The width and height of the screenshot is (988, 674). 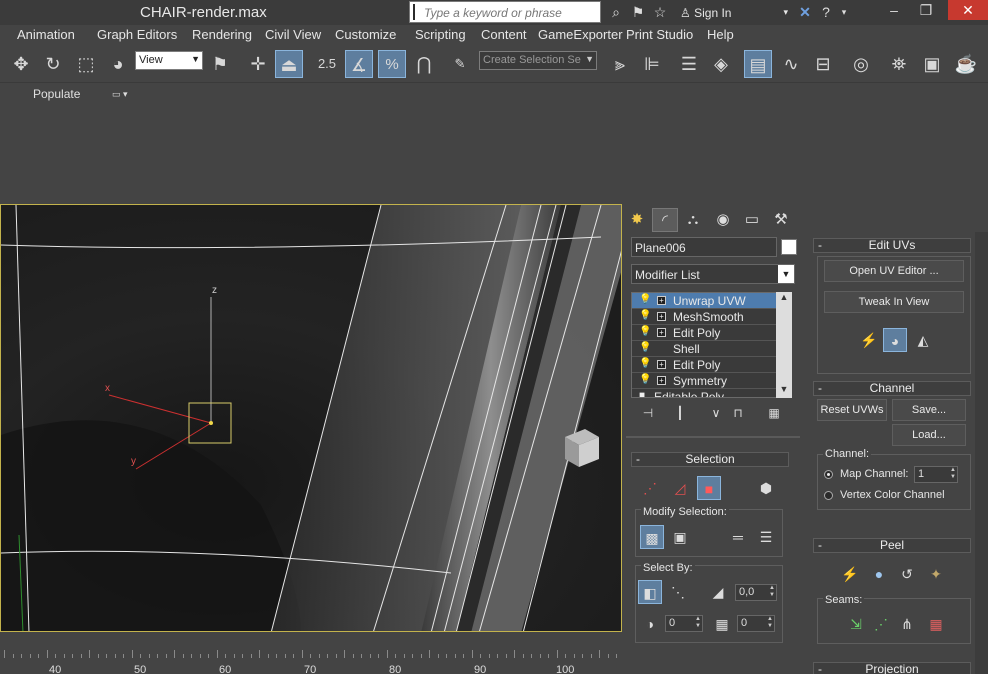 I want to click on stack-item: 💡 + Unwrap UVW, so click(x=711, y=301).